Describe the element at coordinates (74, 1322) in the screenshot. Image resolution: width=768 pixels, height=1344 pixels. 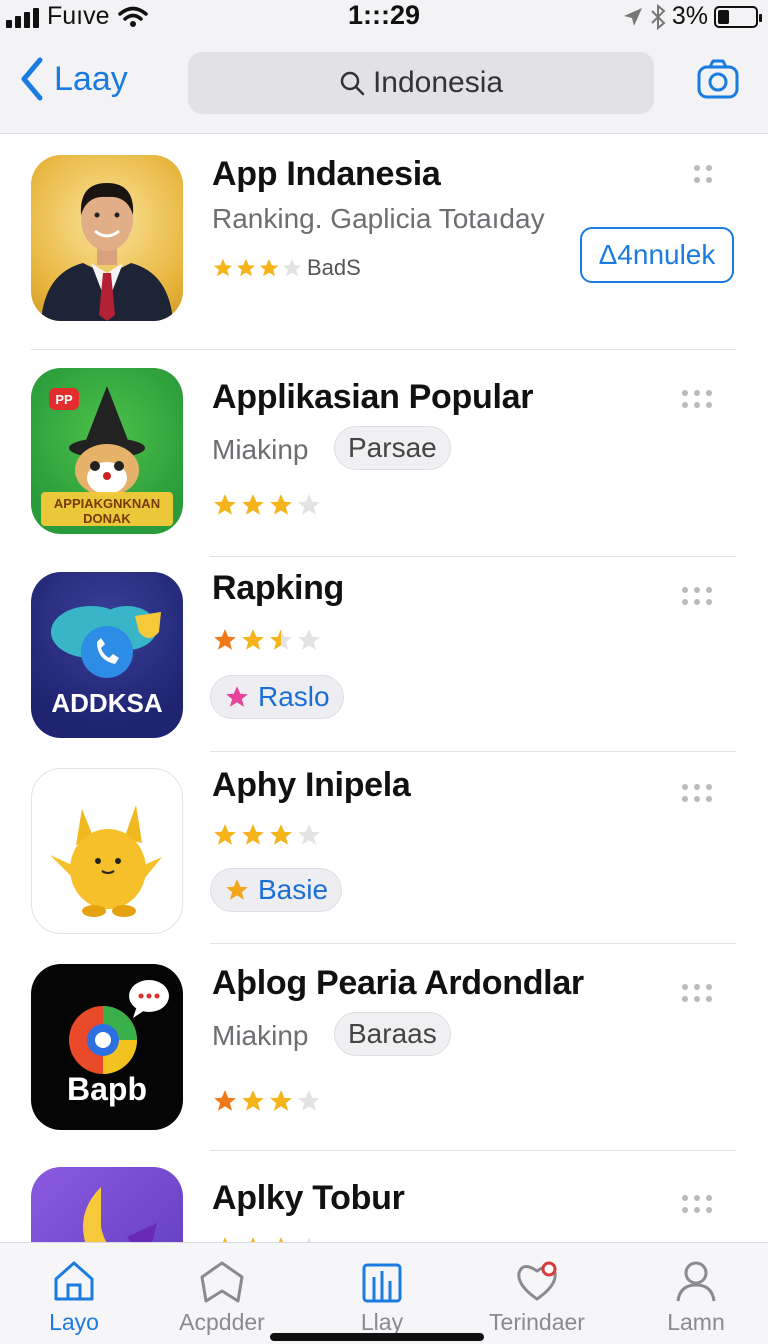
I see `tab-label: Layo` at that location.